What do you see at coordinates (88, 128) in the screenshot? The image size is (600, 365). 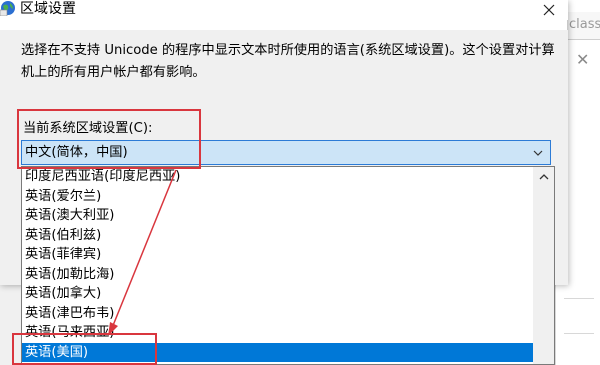 I see `system-locale-label: 当前系统区域设置(C):` at bounding box center [88, 128].